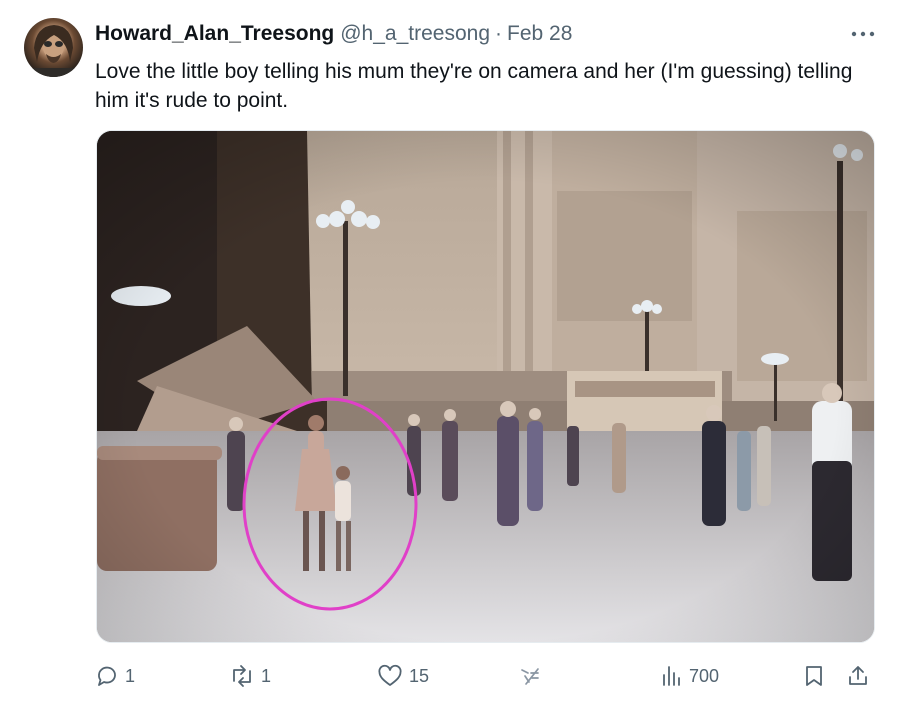  Describe the element at coordinates (671, 676) in the screenshot. I see `views-bar-chart-icon` at that location.